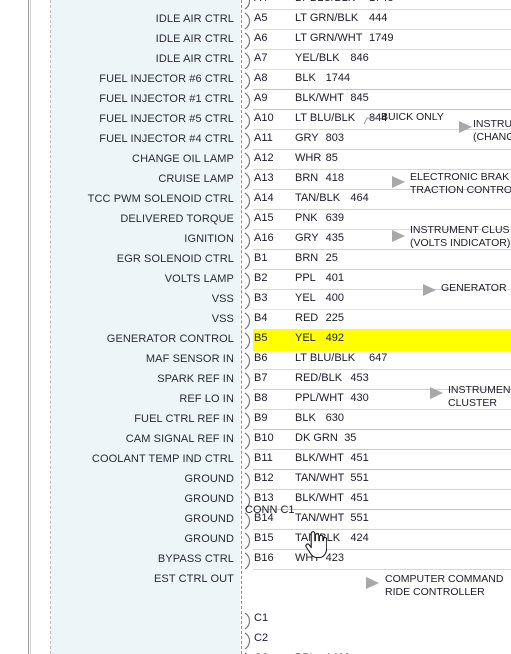 This screenshot has height=654, width=511. Describe the element at coordinates (177, 219) in the screenshot. I see `signal-name: DELIVERED TORQUE` at that location.